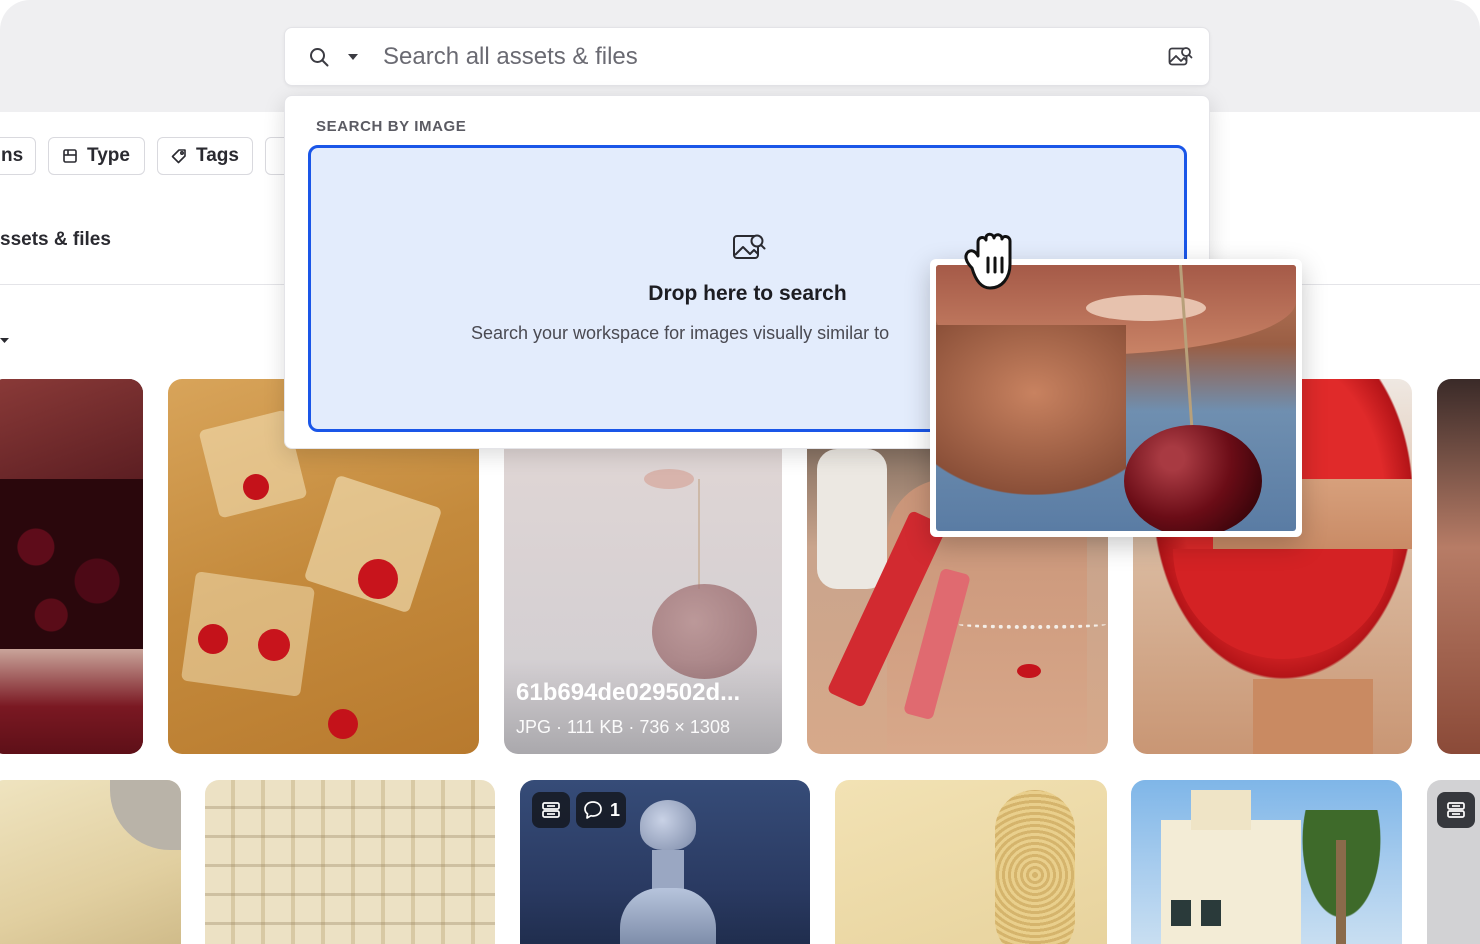  Describe the element at coordinates (55, 239) in the screenshot. I see `section-title: ssets & files` at that location.